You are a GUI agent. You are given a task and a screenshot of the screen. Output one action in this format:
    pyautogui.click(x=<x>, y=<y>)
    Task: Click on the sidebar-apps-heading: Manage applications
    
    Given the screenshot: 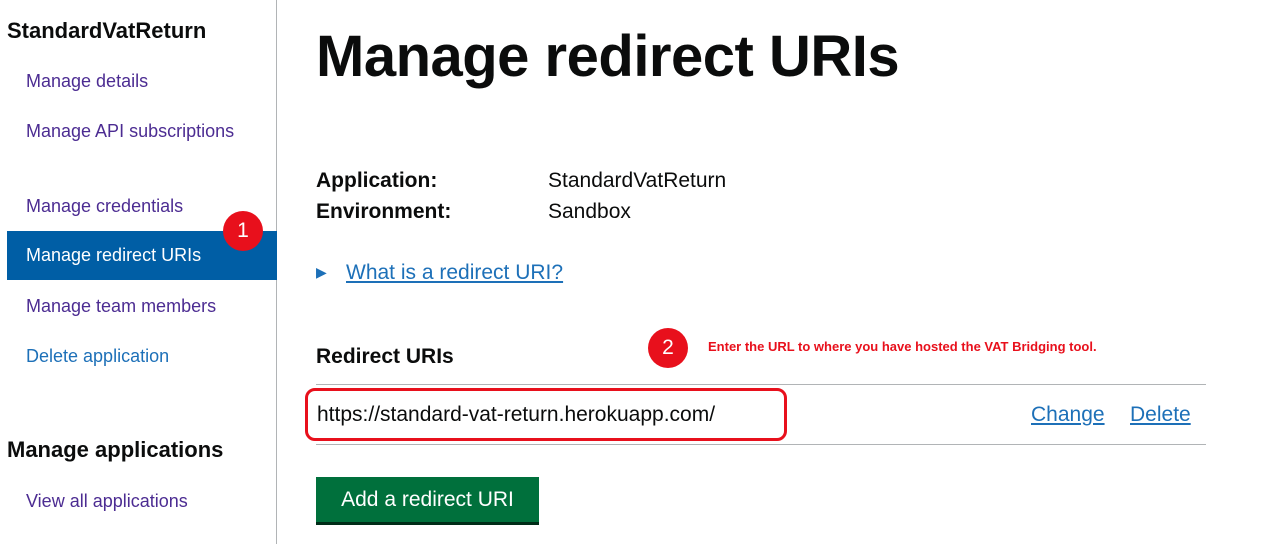 What is the action you would take?
    pyautogui.click(x=115, y=449)
    